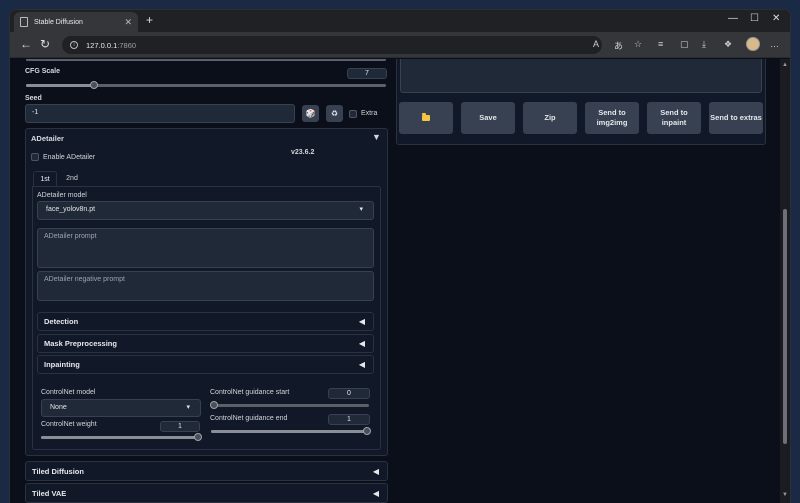 The width and height of the screenshot is (800, 503). I want to click on save-button: Save, so click(488, 118).